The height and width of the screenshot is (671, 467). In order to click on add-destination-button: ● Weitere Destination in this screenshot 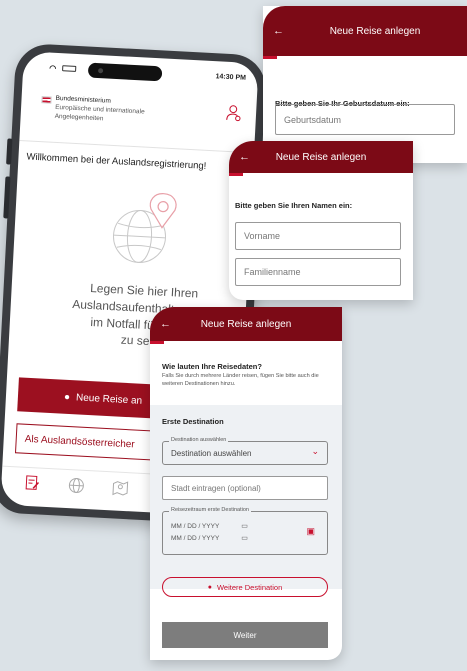, I will do `click(245, 587)`.